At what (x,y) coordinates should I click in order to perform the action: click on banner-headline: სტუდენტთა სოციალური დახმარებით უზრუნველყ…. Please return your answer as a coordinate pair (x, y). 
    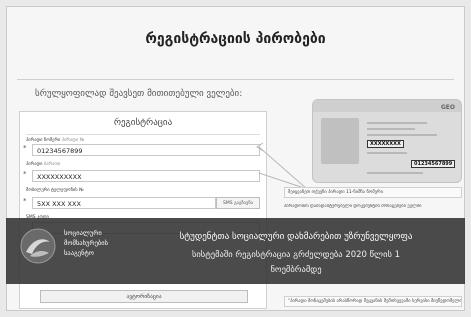
    Looking at the image, I should click on (296, 237).